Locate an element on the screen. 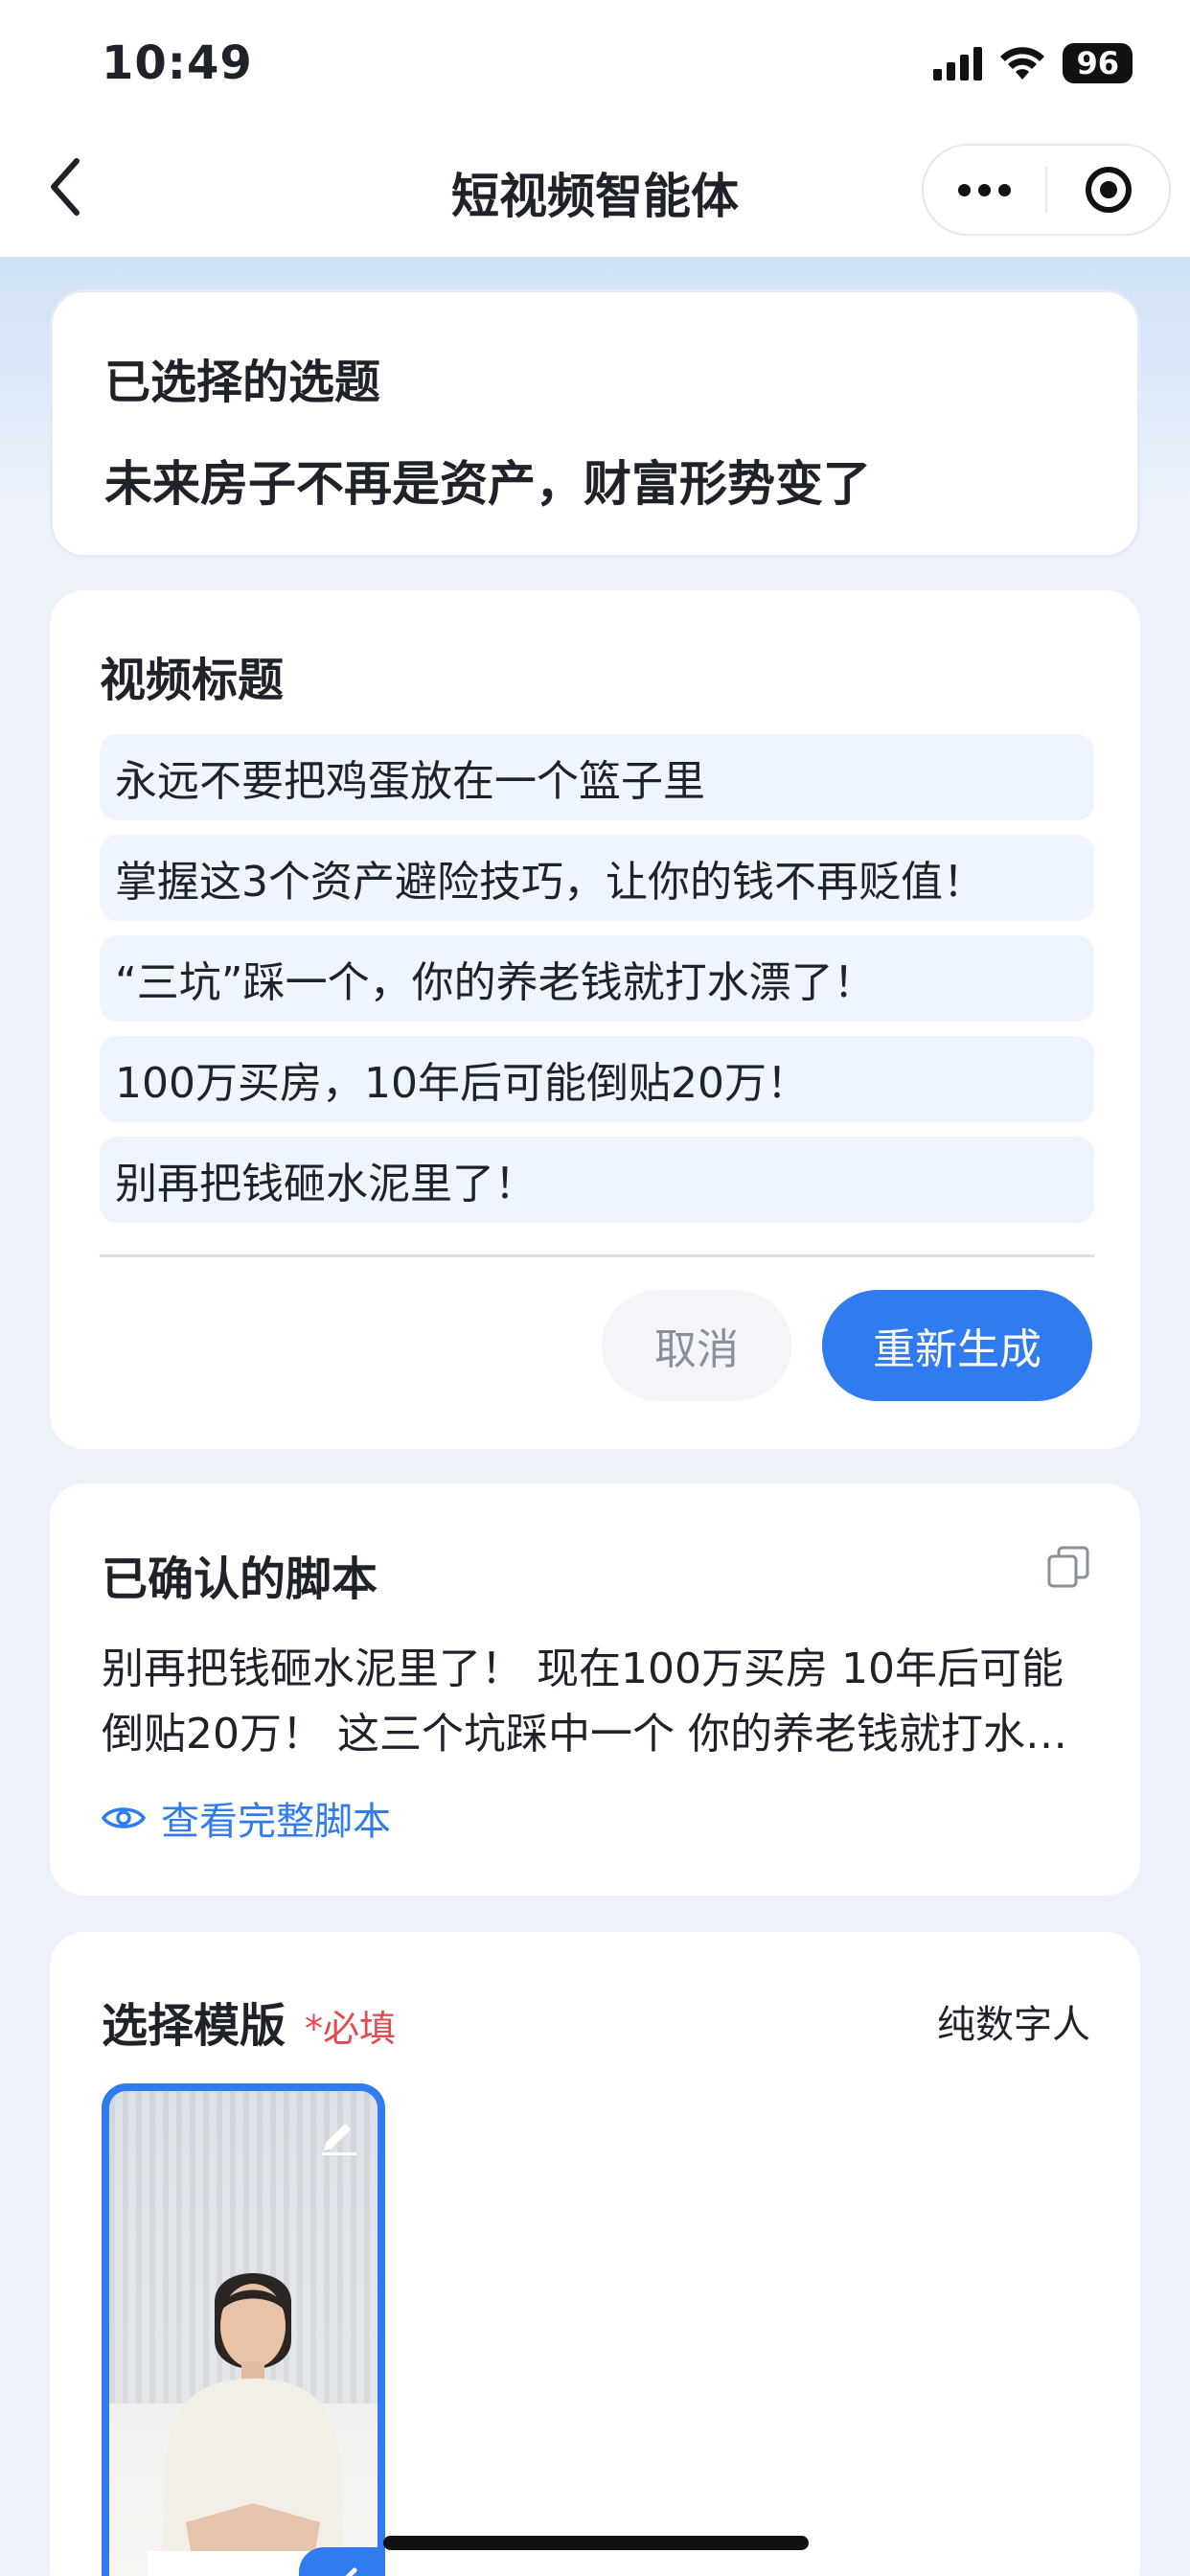  view-full-script-label: 查看完整脚本 is located at coordinates (276, 1822).